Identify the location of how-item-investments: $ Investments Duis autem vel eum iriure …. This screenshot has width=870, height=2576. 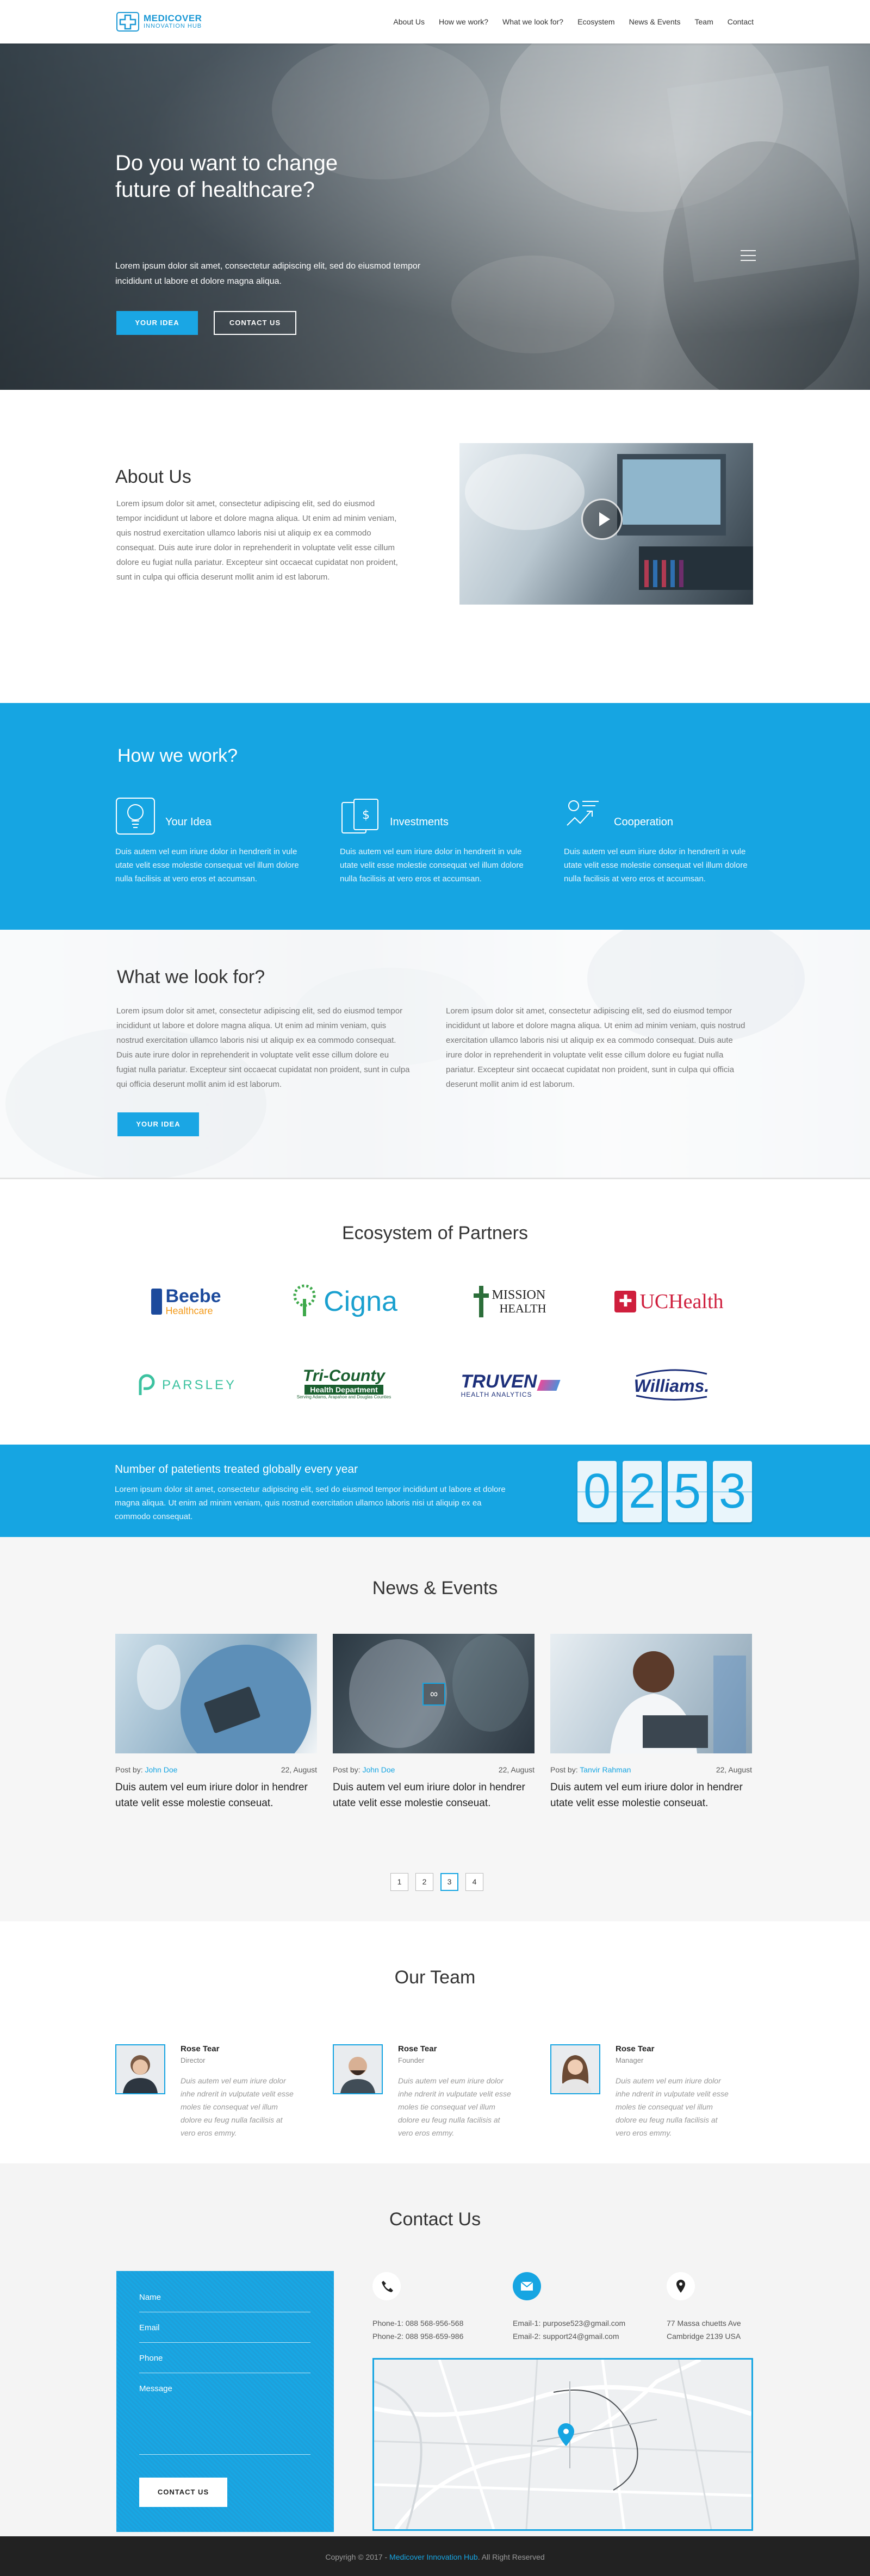
(438, 840).